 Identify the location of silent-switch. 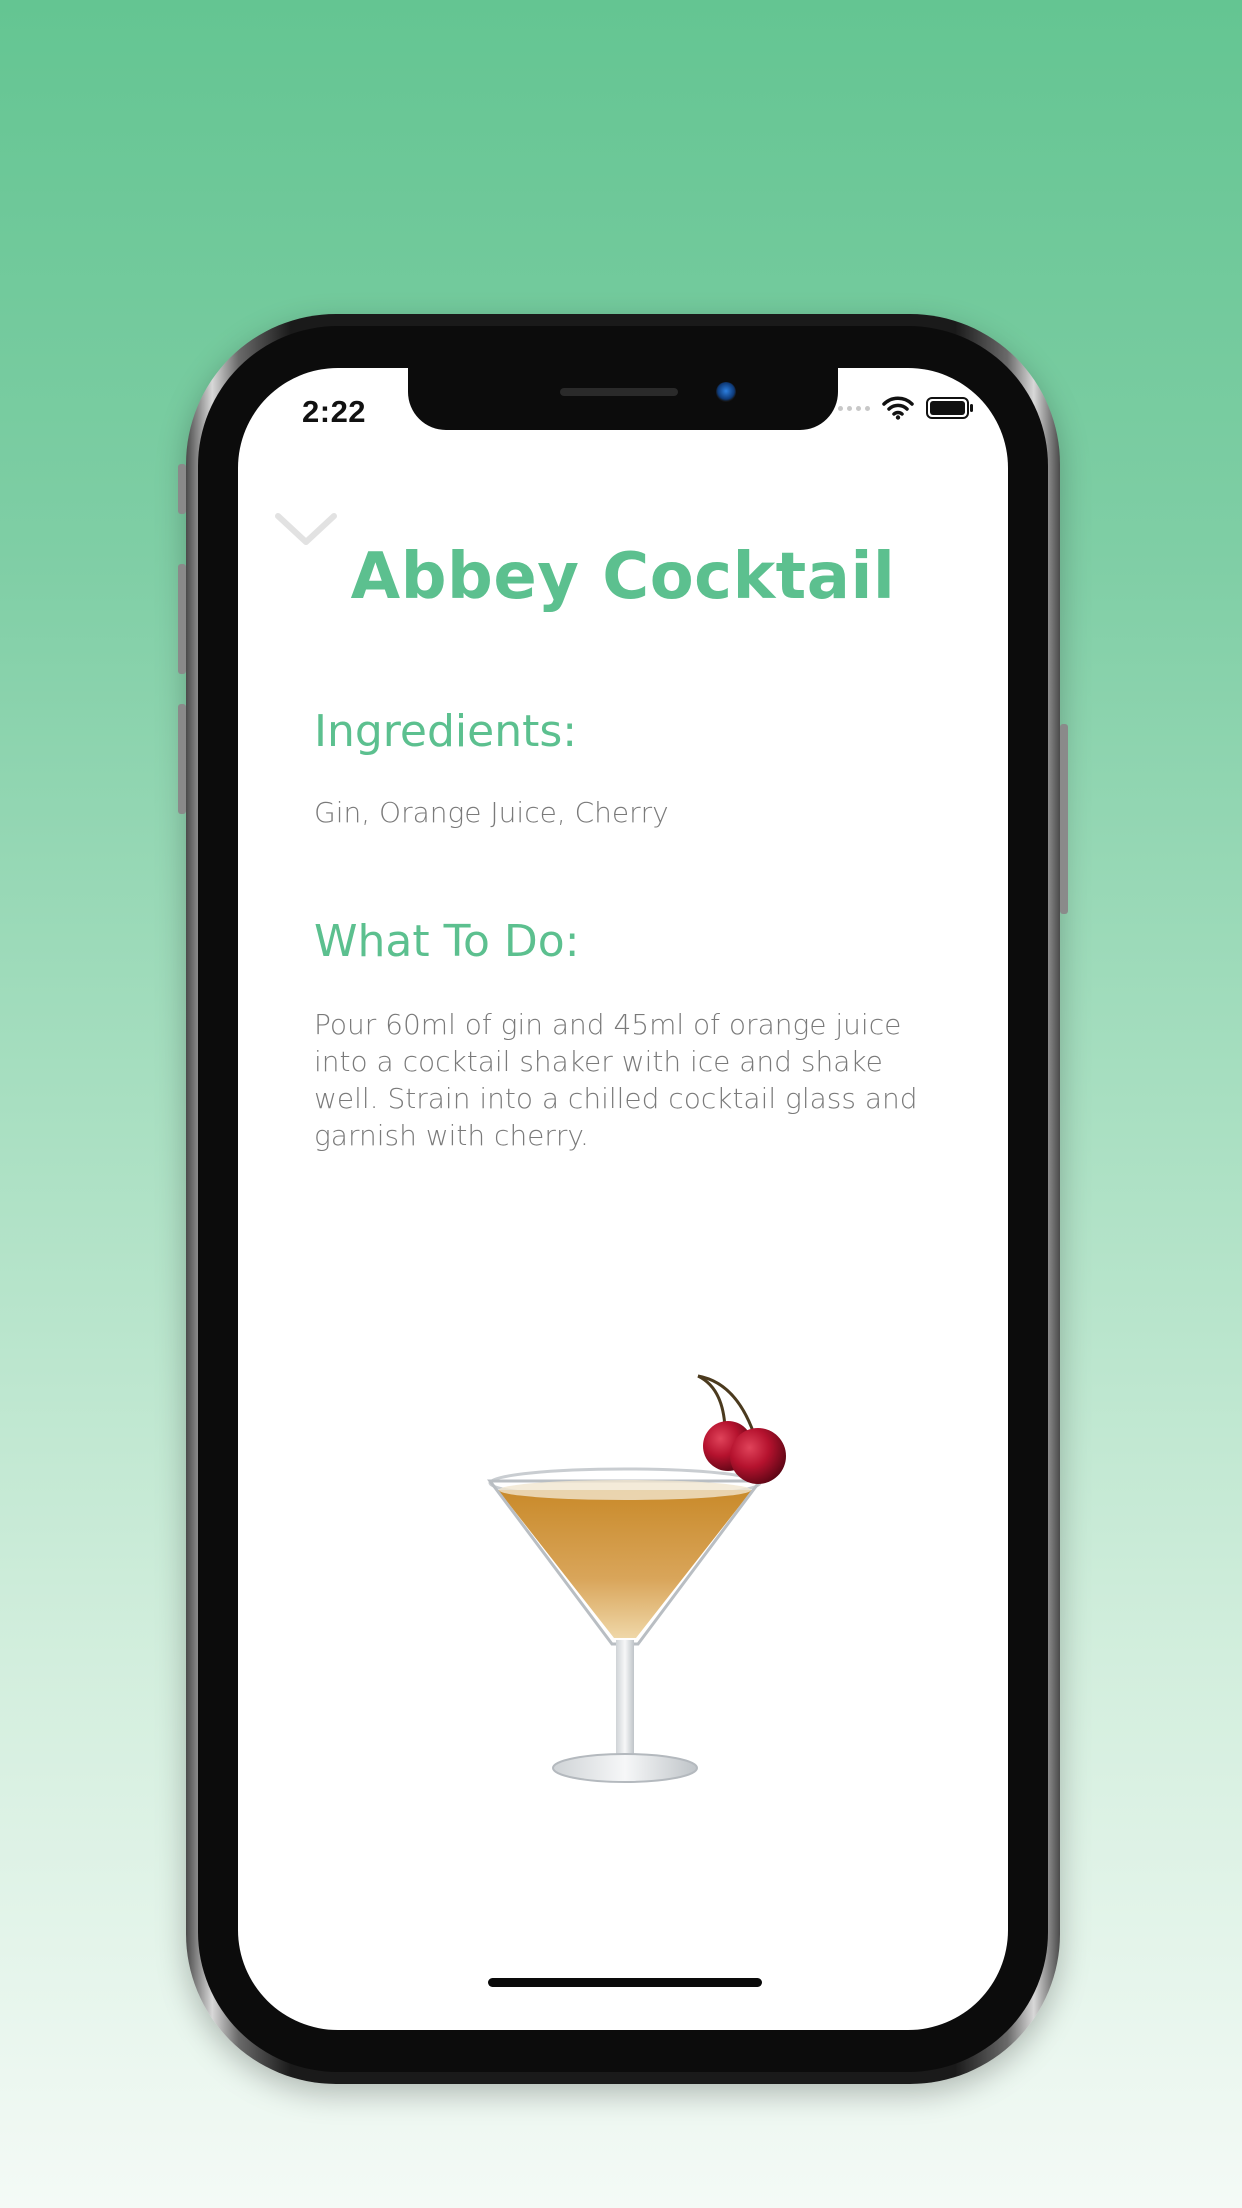
(182, 489).